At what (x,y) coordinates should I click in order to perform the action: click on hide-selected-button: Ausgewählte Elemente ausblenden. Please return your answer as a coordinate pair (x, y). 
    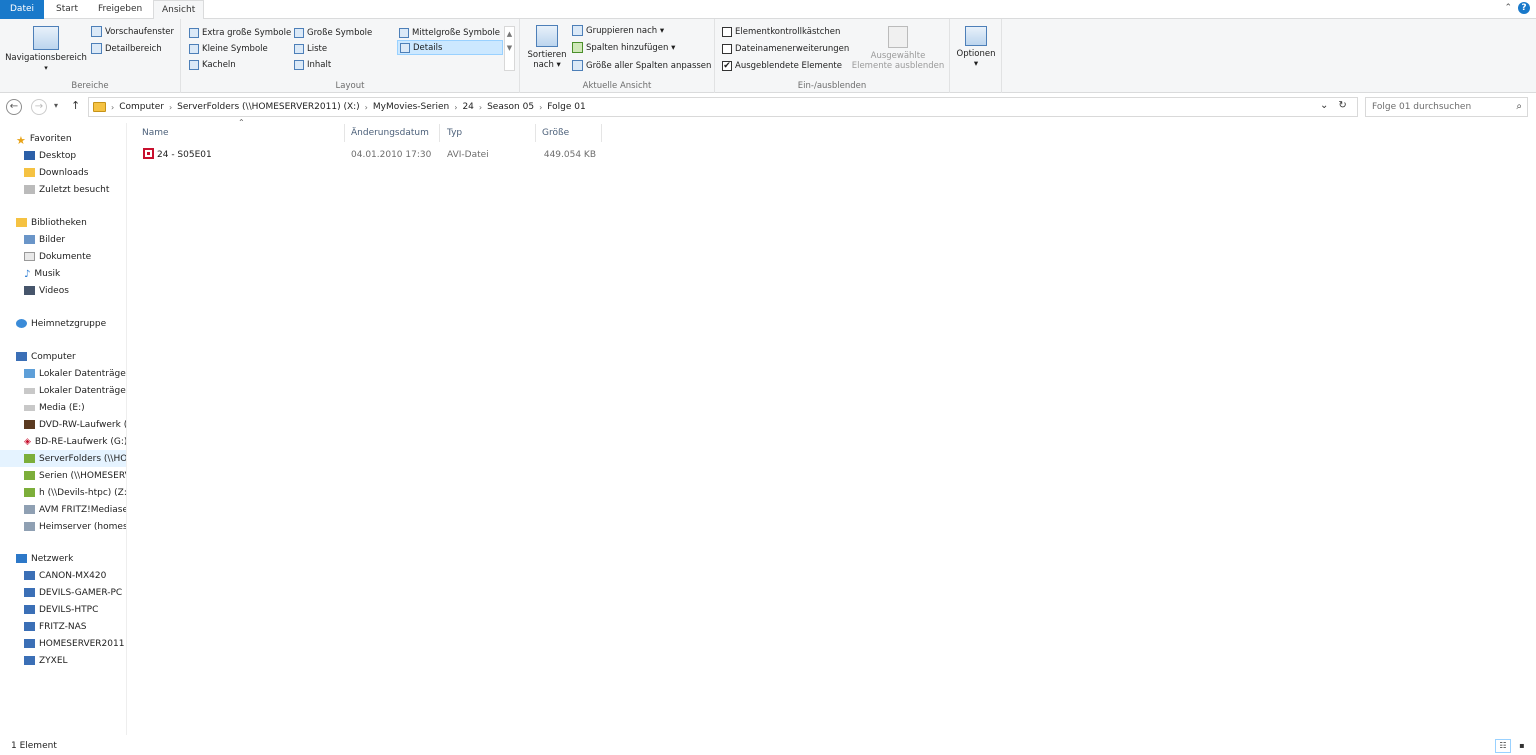
    Looking at the image, I should click on (898, 48).